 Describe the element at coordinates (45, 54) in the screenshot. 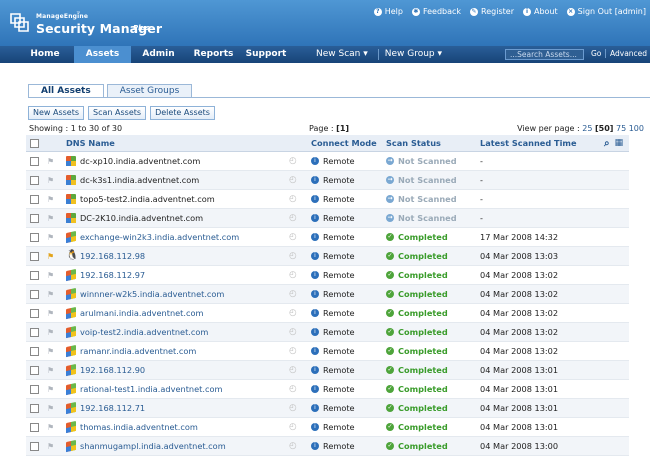

I see `nav-home: Home` at that location.